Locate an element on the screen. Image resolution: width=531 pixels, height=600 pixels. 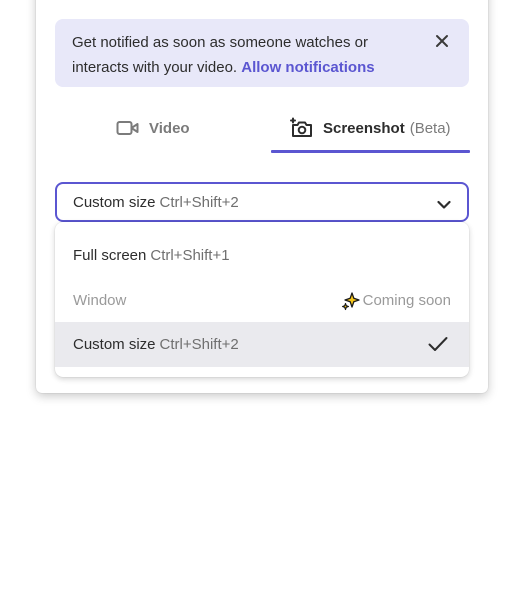
menu-item-label: Full screen is located at coordinates (110, 255).